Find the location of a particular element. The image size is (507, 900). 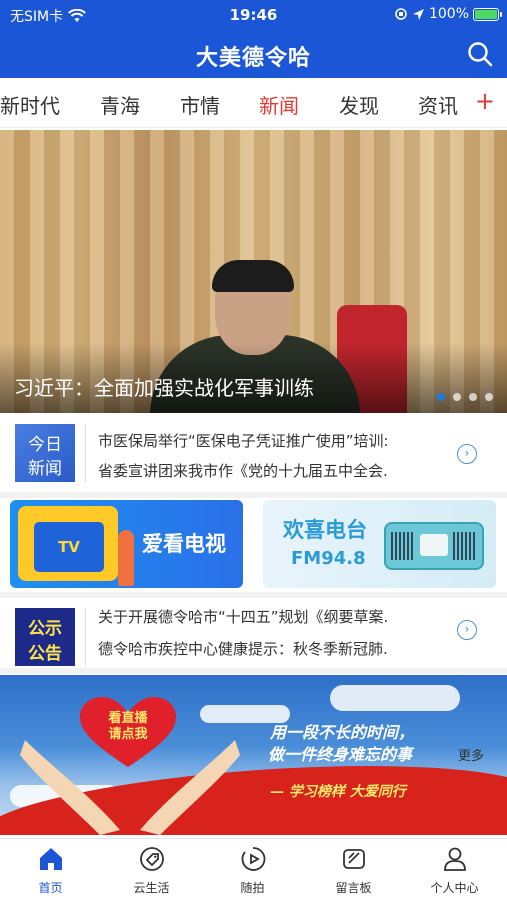

radio-dial is located at coordinates (434, 545).